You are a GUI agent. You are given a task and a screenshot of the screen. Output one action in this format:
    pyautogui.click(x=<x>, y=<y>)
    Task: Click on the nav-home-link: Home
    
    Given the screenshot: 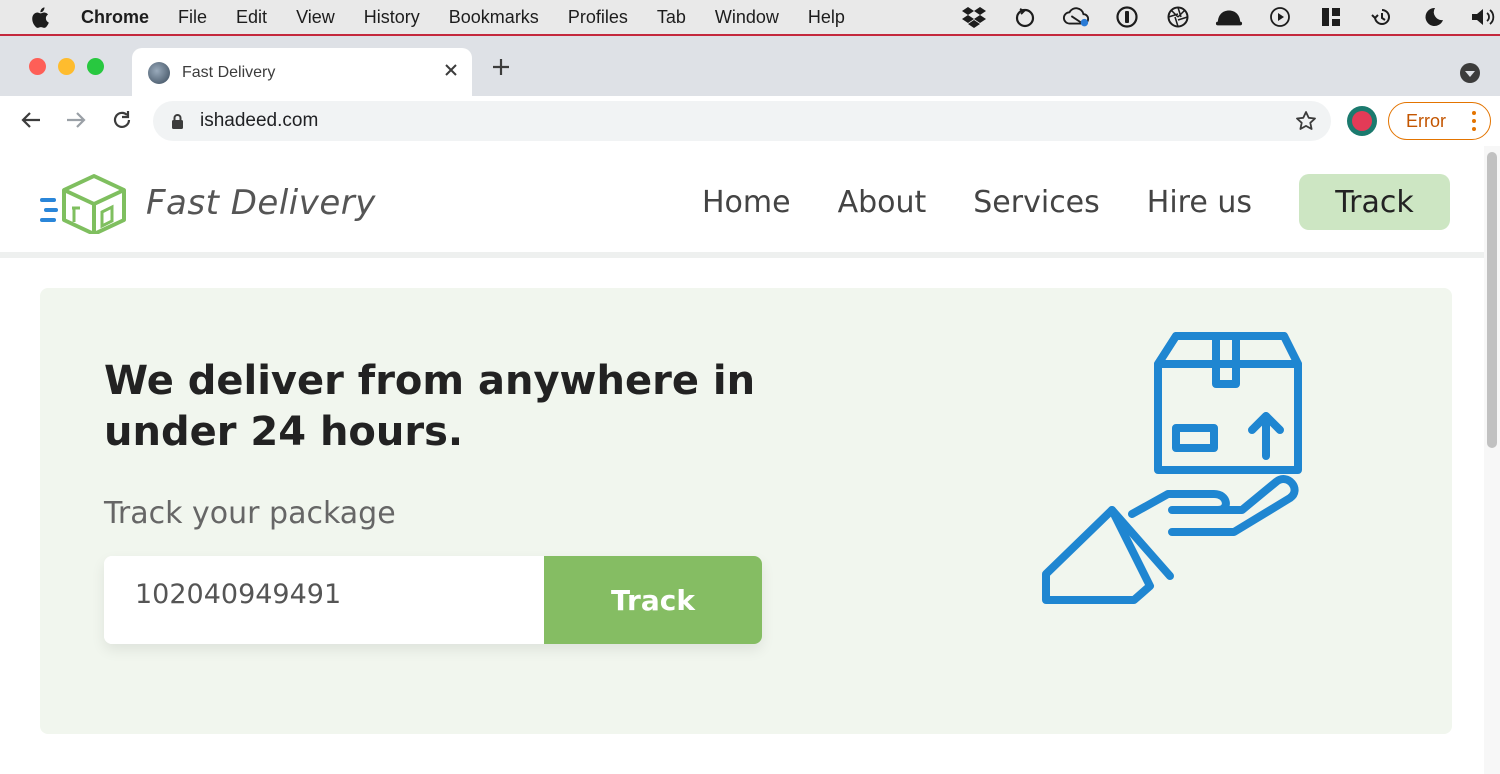 What is the action you would take?
    pyautogui.click(x=746, y=202)
    